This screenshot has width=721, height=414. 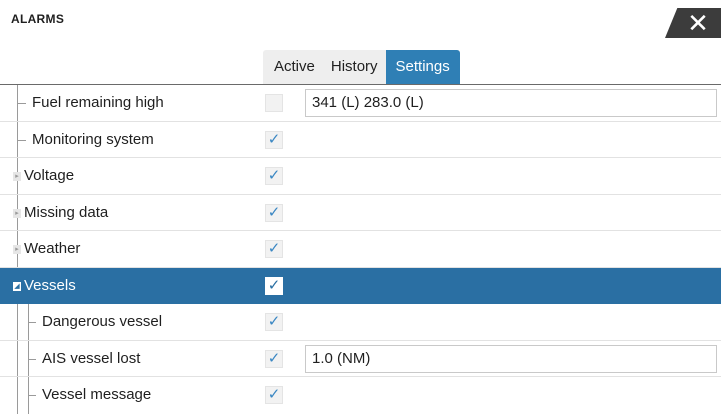 What do you see at coordinates (93, 139) in the screenshot?
I see `row-label: Monitoring system` at bounding box center [93, 139].